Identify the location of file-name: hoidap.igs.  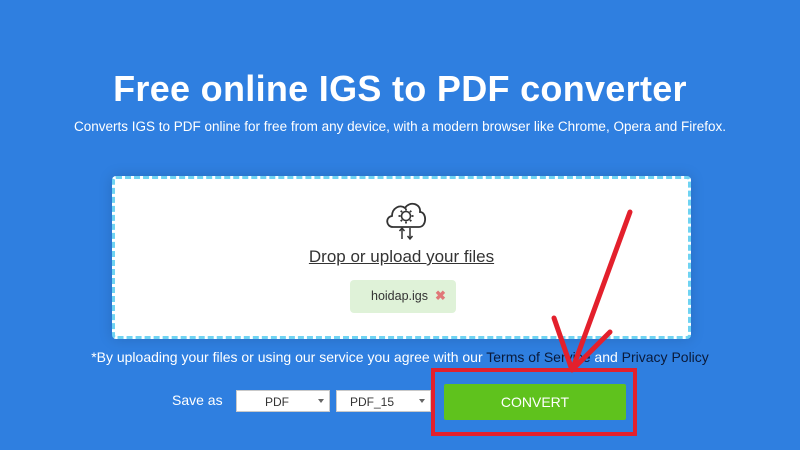
(399, 296).